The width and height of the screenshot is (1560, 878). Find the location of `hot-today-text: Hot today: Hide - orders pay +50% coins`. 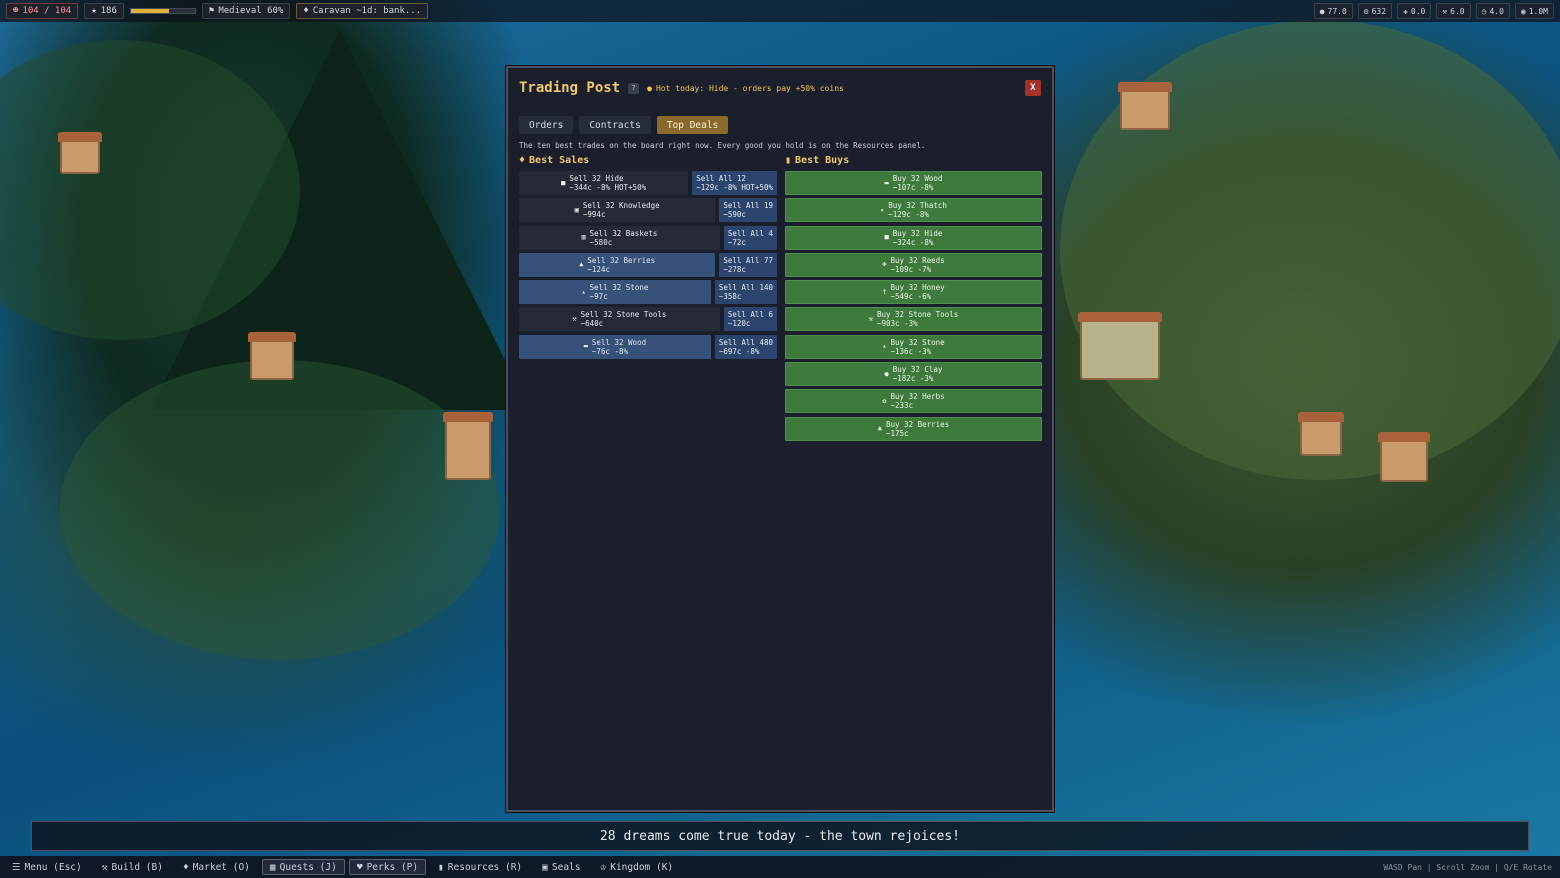

hot-today-text: Hot today: Hide - orders pay +50% coins is located at coordinates (749, 88).